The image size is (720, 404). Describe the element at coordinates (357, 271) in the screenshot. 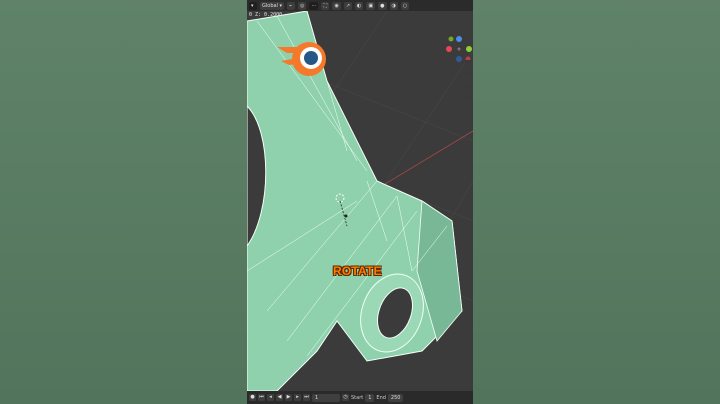

I see `rotate-caption: ROTATE` at that location.